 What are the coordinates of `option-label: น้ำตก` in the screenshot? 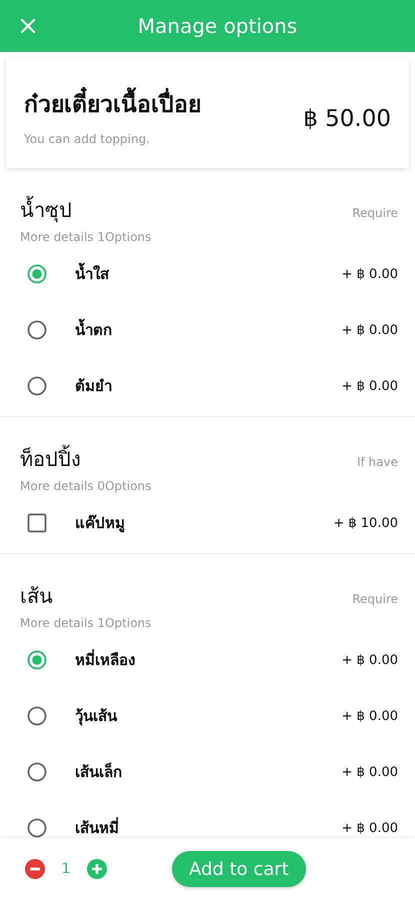 It's located at (208, 330).